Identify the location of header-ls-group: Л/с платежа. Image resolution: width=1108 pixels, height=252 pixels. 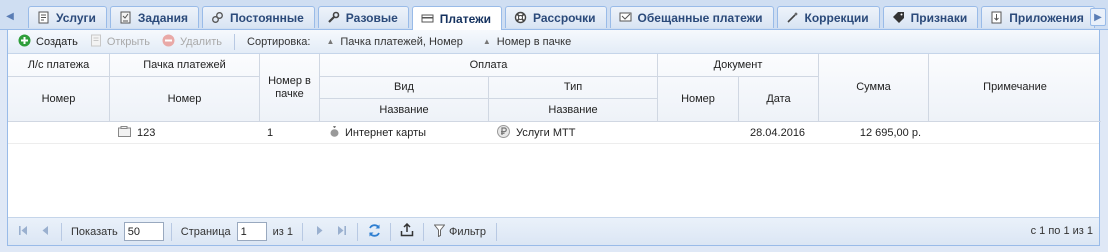
(59, 65).